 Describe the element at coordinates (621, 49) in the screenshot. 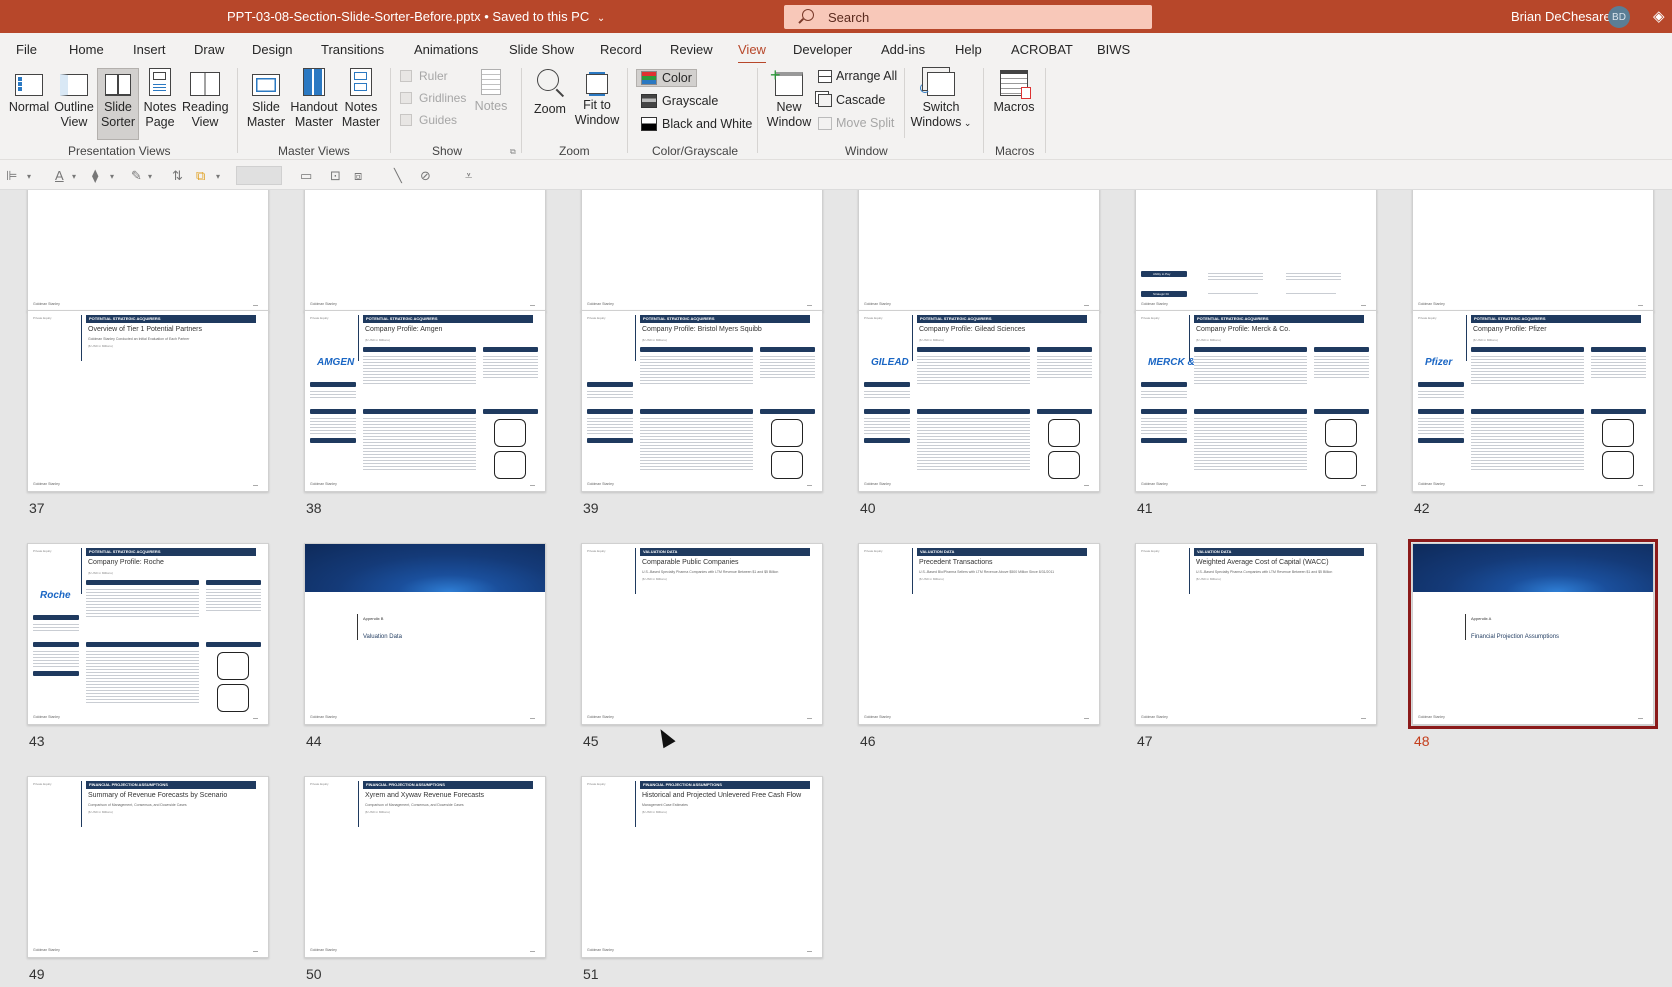

I see `tab-record: Record` at that location.